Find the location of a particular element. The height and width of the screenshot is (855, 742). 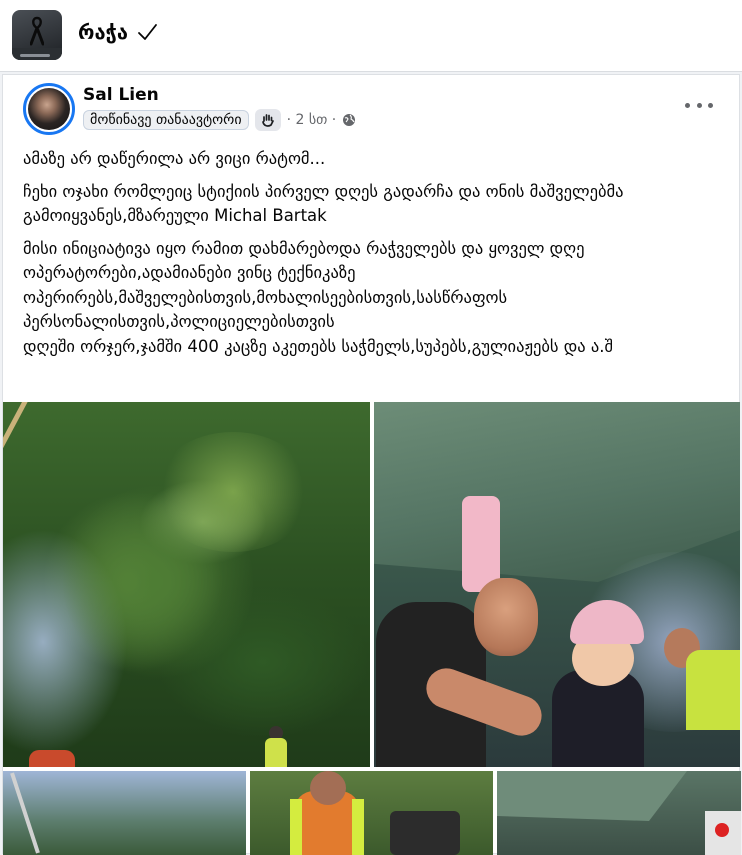

group-avatar is located at coordinates (37, 35).